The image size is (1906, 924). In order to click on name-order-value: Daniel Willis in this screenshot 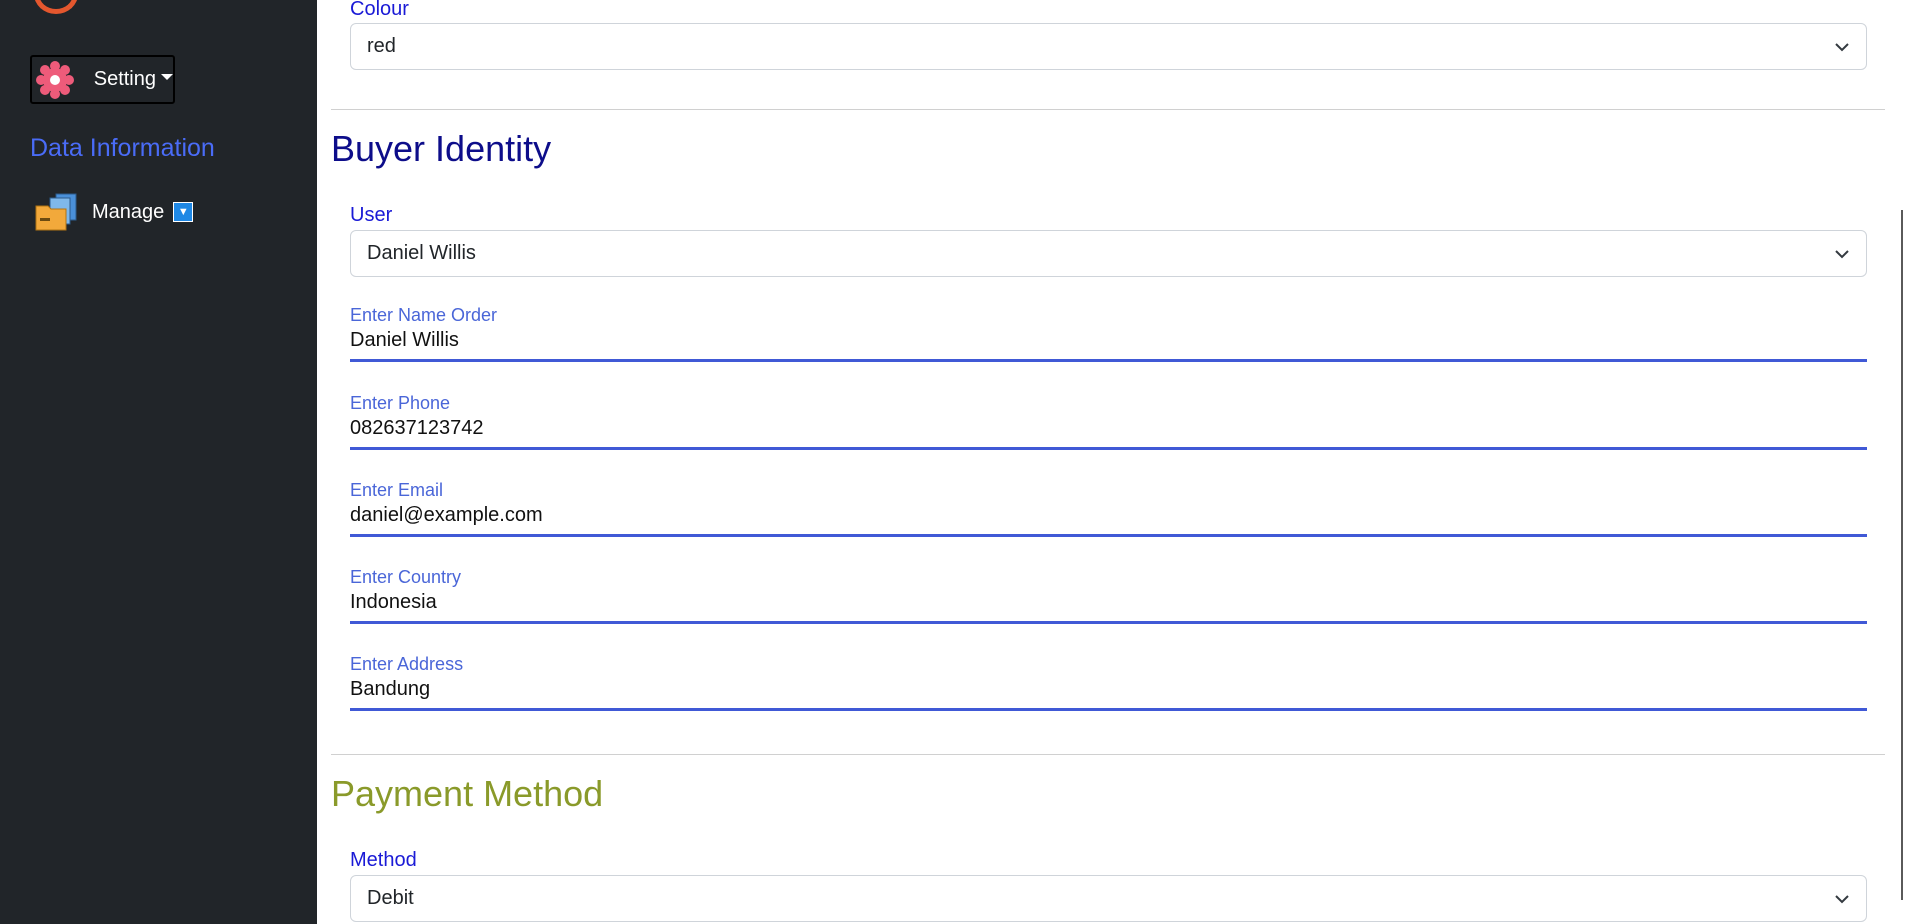, I will do `click(404, 340)`.